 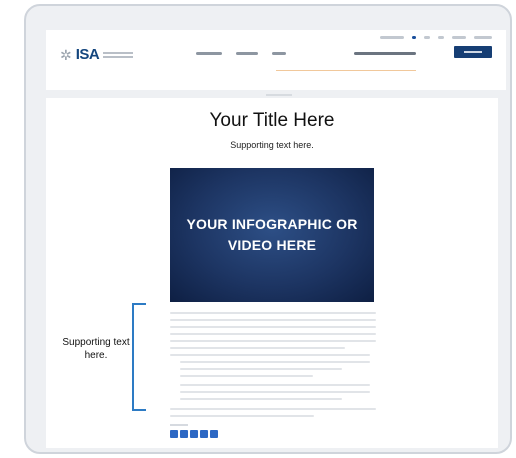 I want to click on facebook-icon, so click(x=194, y=434).